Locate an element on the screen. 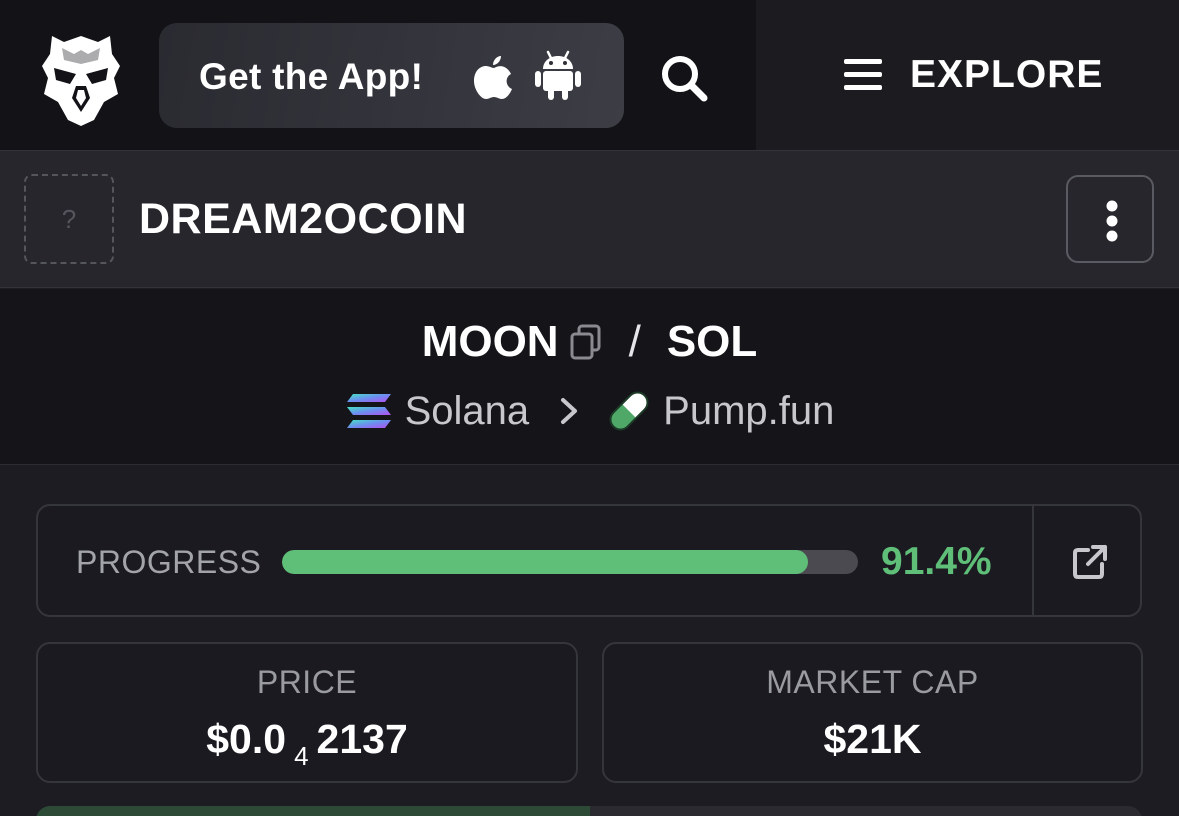 The height and width of the screenshot is (816, 1179). chain-breadcrumb: Solana Pump.fun is located at coordinates (589, 411).